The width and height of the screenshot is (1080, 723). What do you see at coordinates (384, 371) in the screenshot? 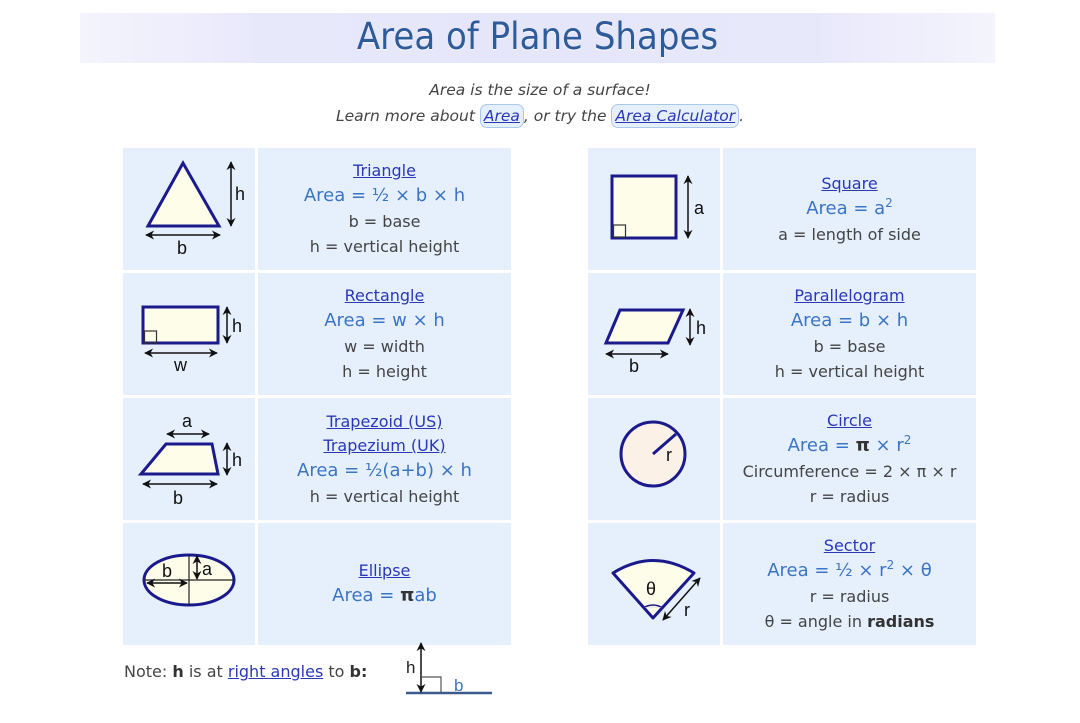
I see `rectangle-desc: h = height` at bounding box center [384, 371].